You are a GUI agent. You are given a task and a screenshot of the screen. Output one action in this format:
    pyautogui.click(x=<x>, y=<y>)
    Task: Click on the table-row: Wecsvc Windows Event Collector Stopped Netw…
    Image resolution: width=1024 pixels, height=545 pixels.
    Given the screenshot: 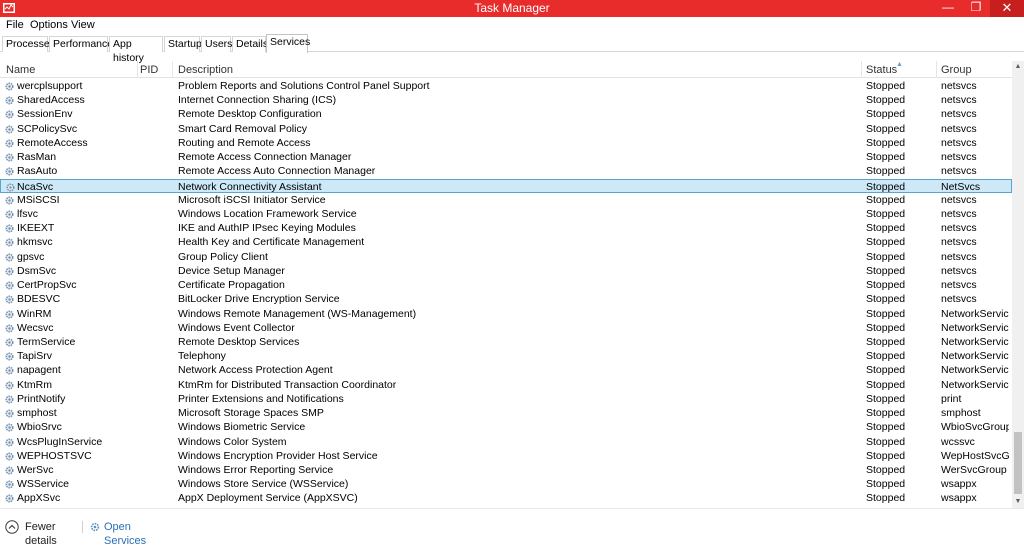 What is the action you would take?
    pyautogui.click(x=506, y=328)
    